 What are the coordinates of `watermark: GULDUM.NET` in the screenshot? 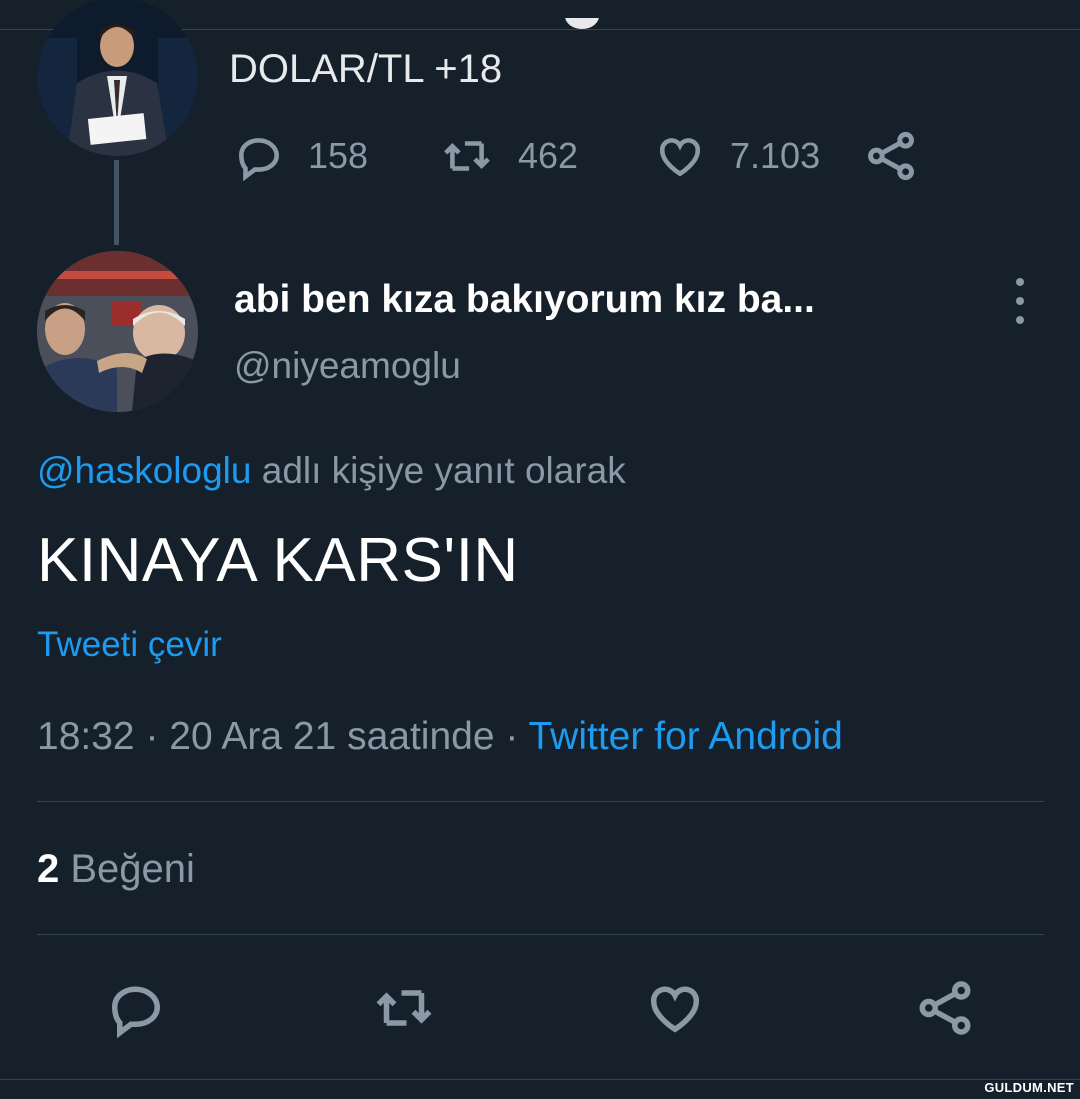 It's located at (1029, 1087).